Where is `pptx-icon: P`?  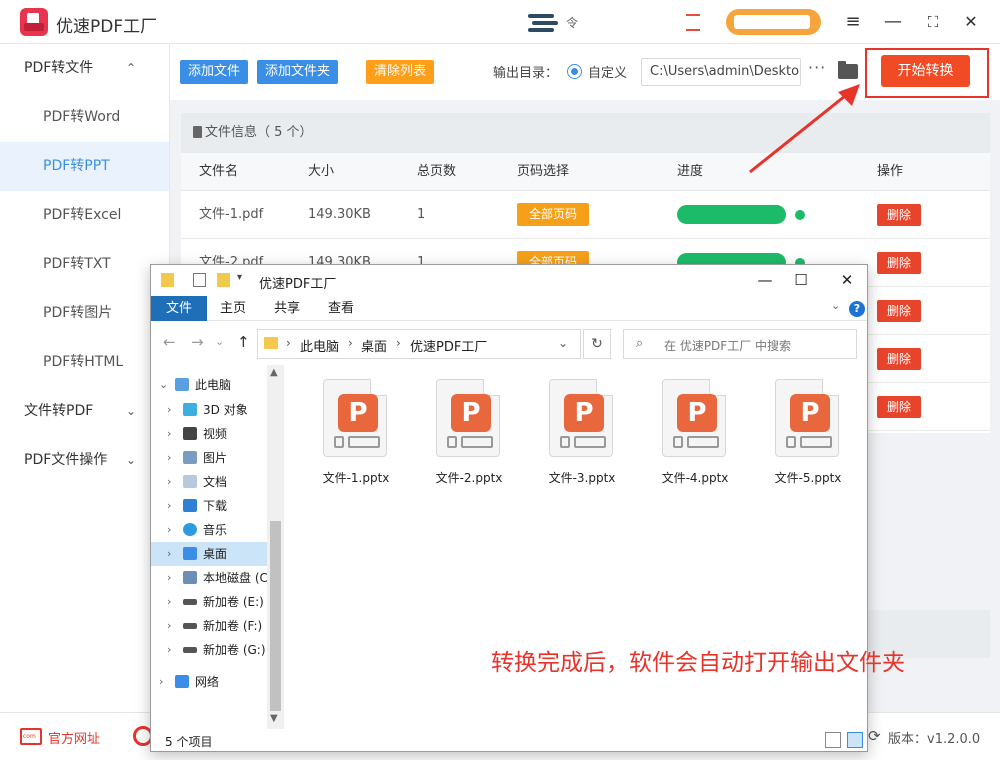
pptx-icon: P is located at coordinates (807, 418).